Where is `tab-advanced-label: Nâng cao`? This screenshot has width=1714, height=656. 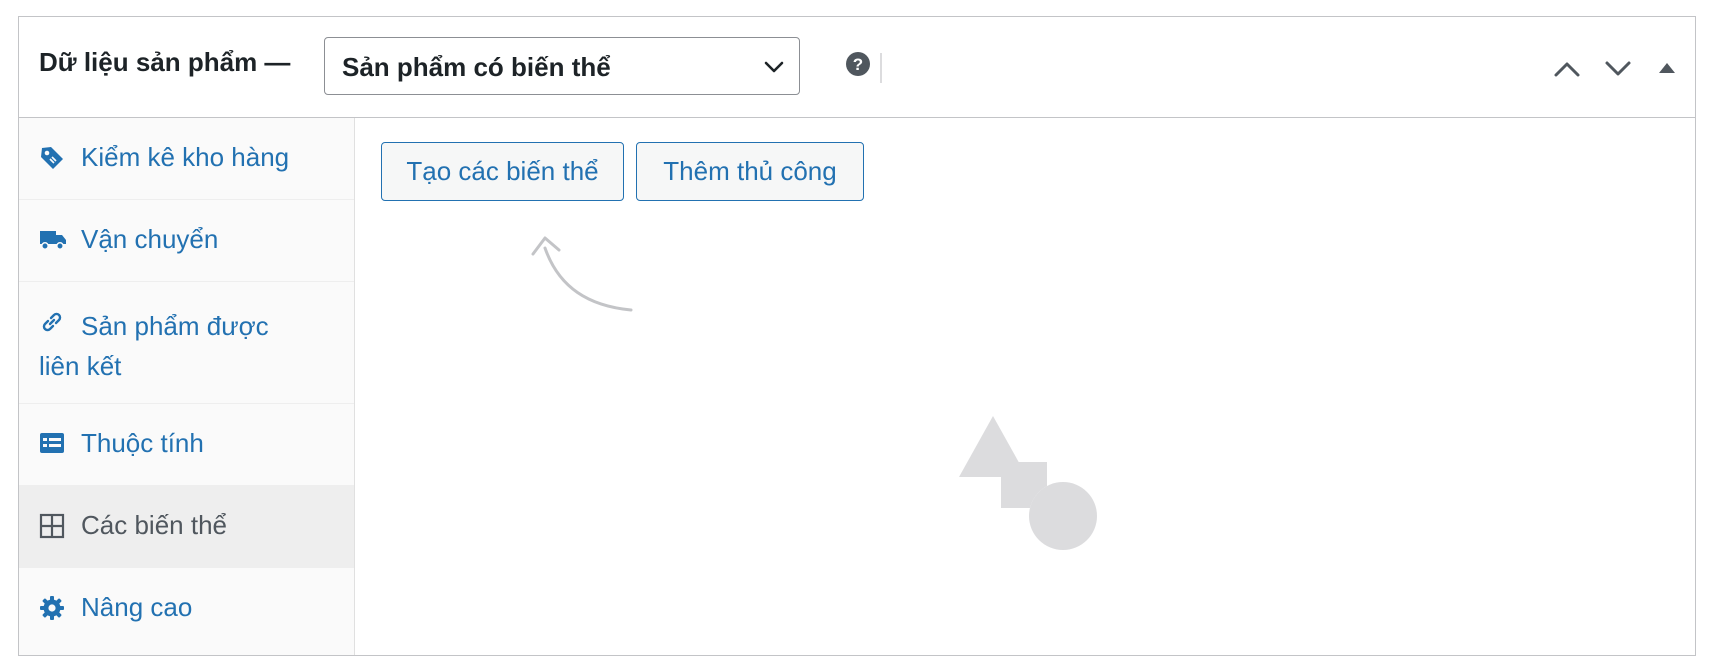
tab-advanced-label: Nâng cao is located at coordinates (137, 607).